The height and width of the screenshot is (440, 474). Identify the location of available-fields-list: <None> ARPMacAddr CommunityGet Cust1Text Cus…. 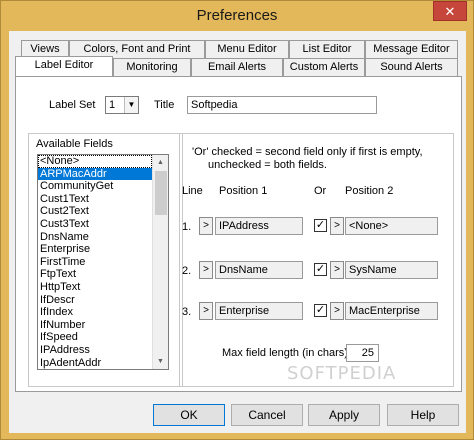
(103, 262).